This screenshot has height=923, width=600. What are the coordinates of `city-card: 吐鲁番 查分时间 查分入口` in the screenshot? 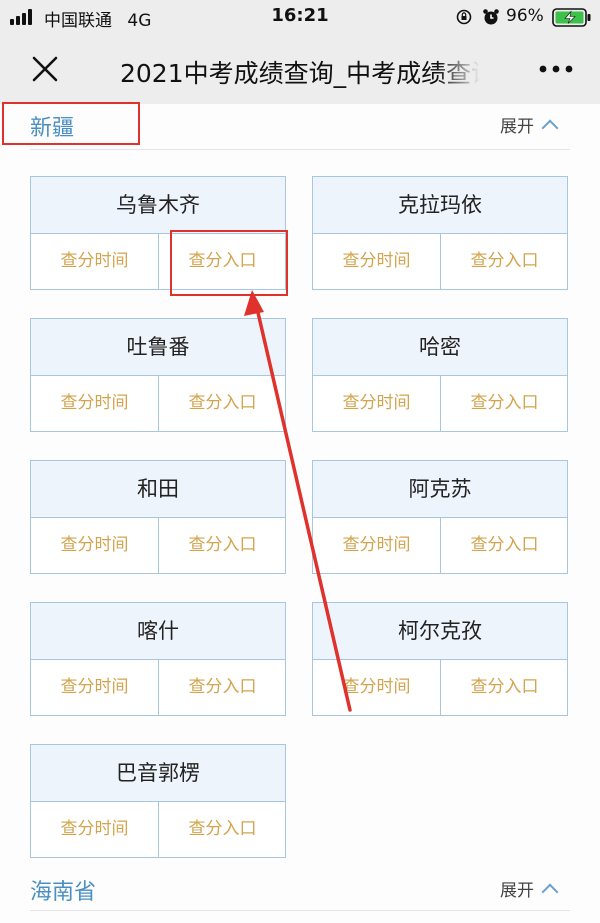 It's located at (158, 375).